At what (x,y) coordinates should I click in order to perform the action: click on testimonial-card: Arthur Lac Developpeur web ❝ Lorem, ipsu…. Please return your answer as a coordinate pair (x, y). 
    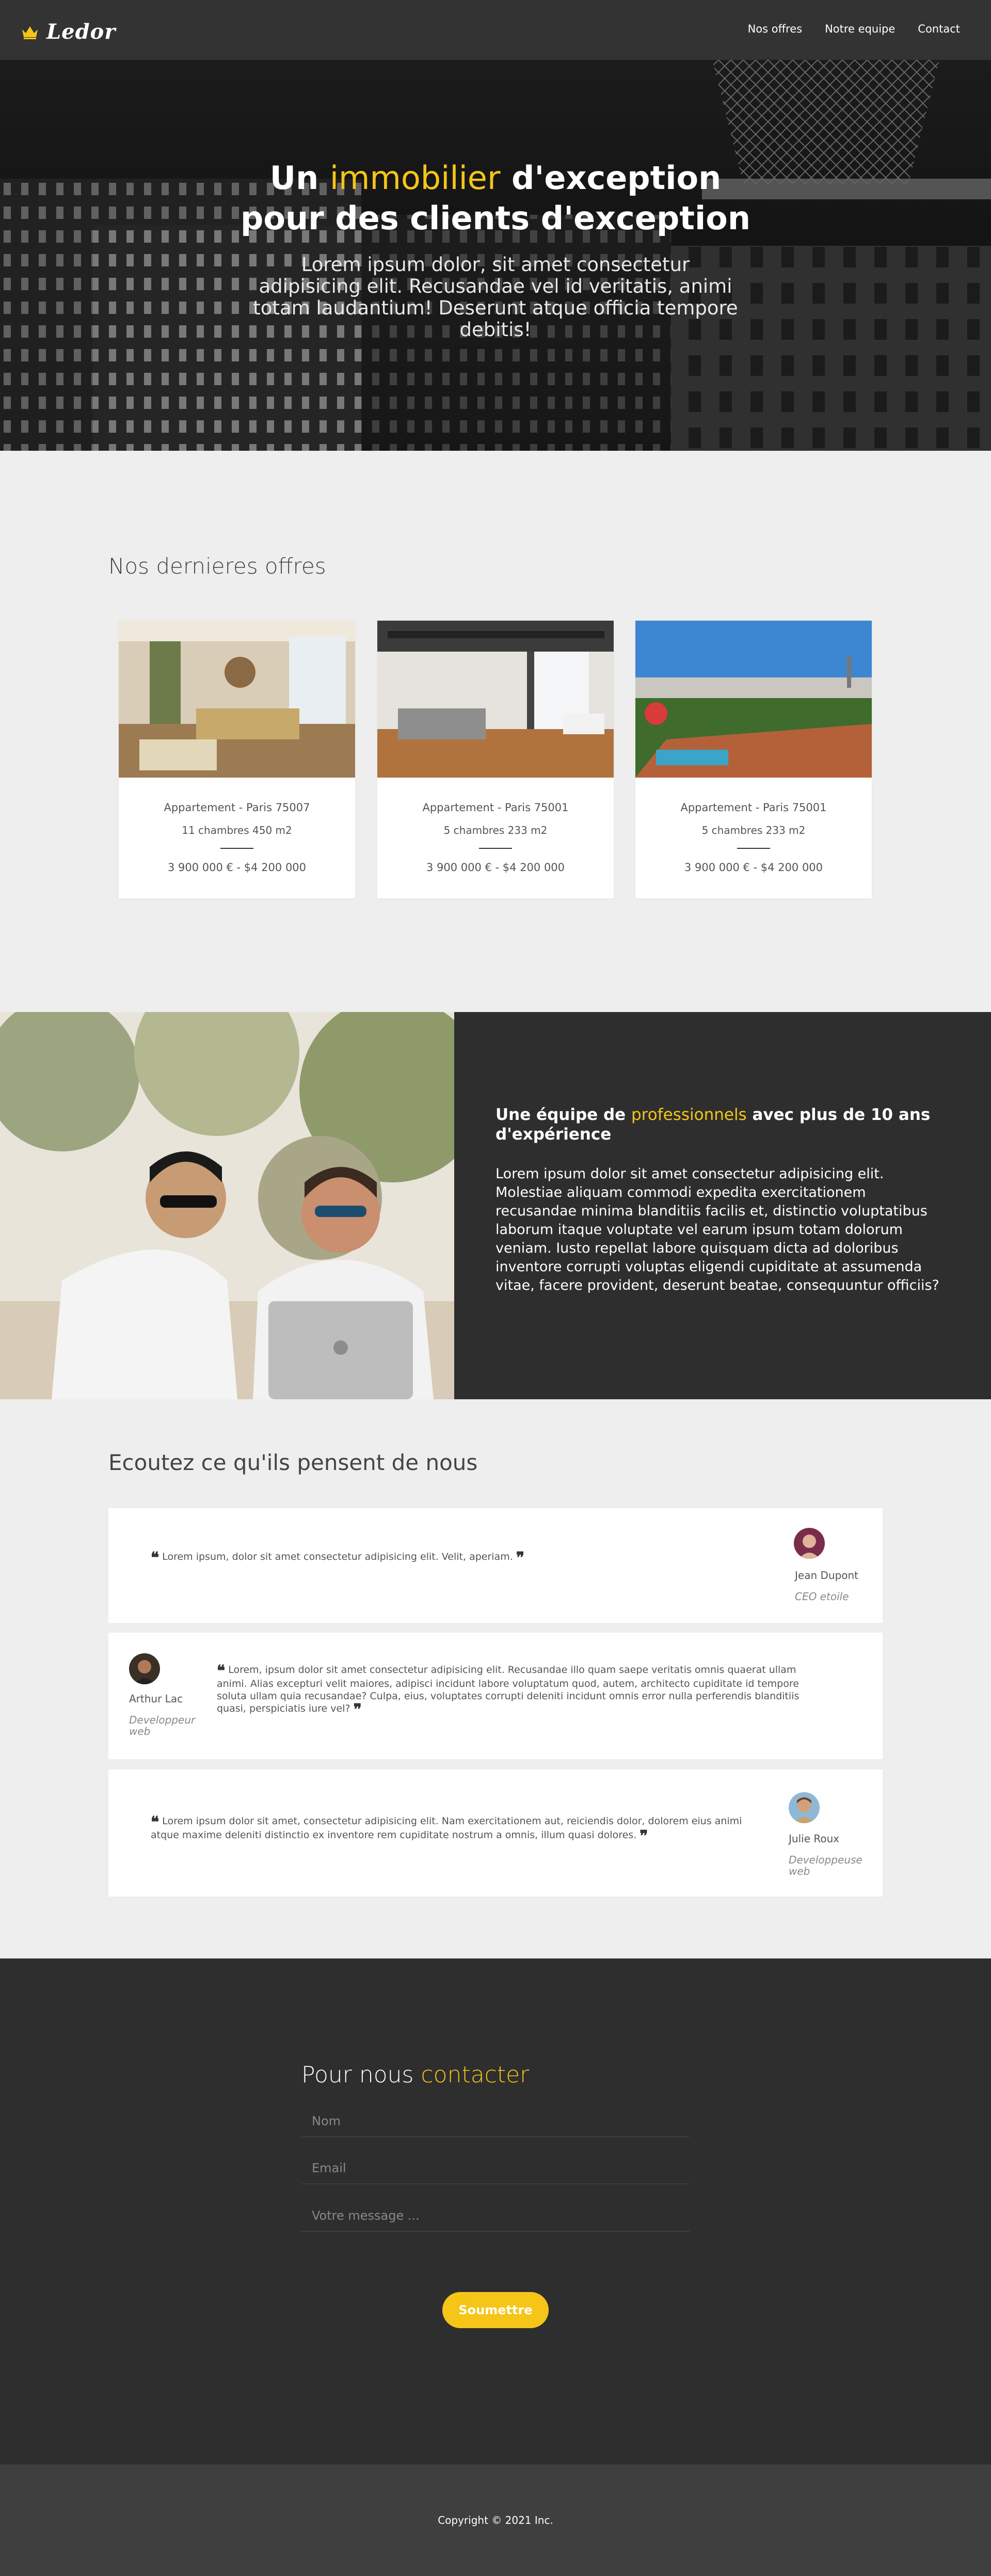
    Looking at the image, I should click on (495, 1696).